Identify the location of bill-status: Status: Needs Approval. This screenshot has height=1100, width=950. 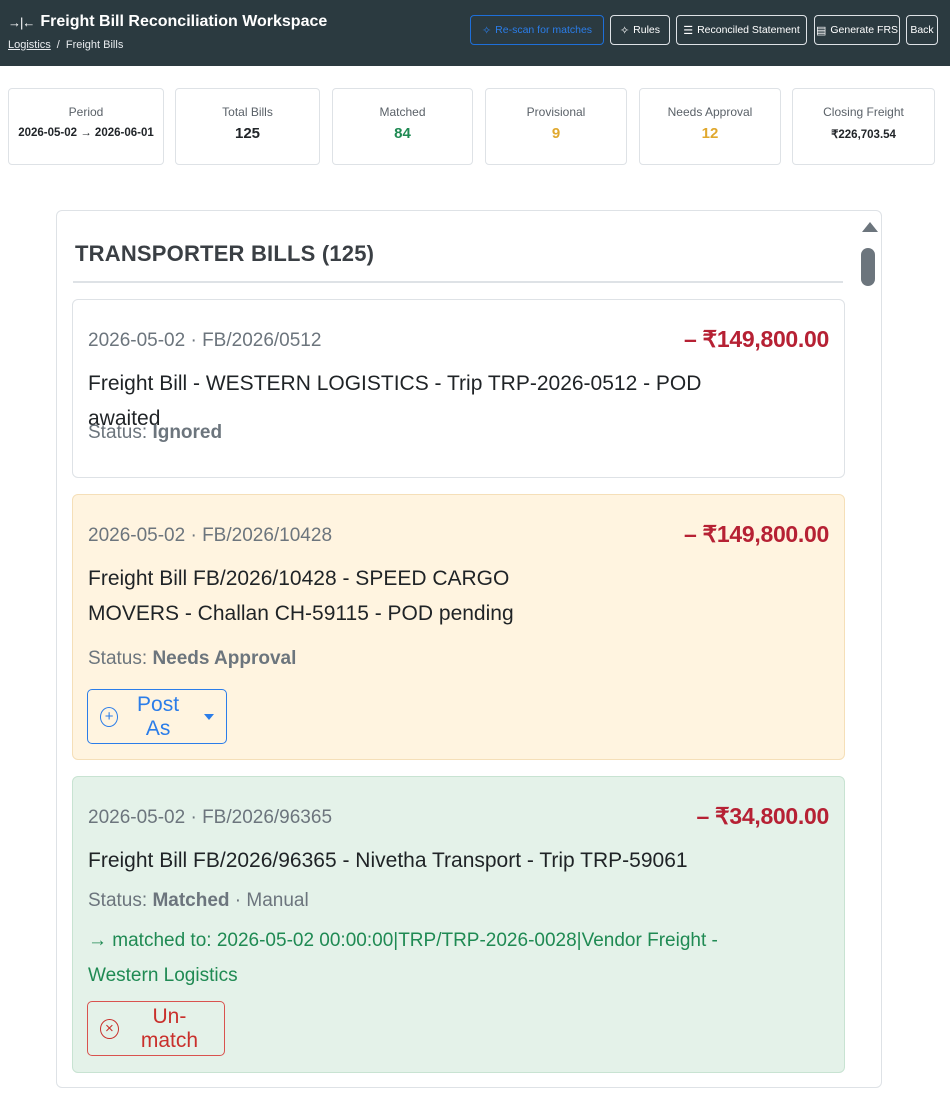
(192, 659).